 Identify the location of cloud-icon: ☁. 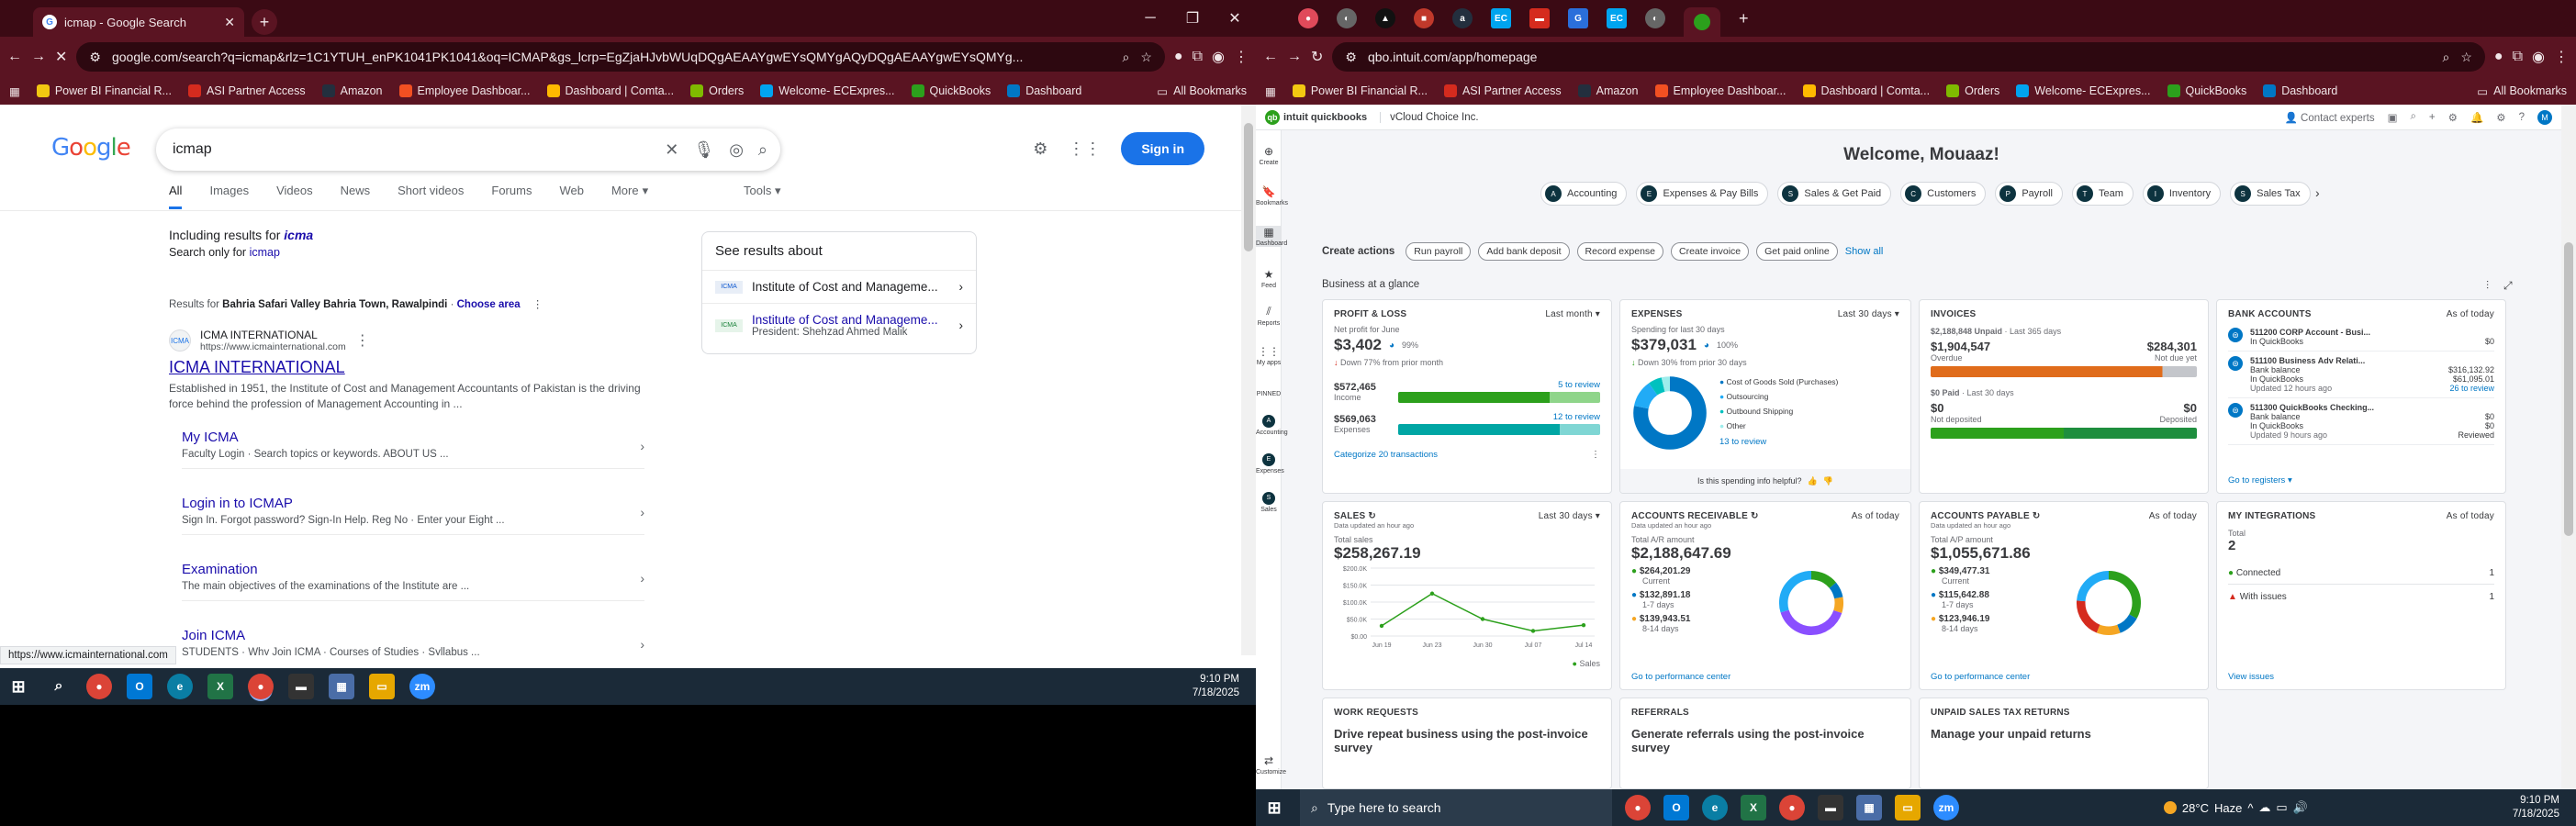
(2264, 807).